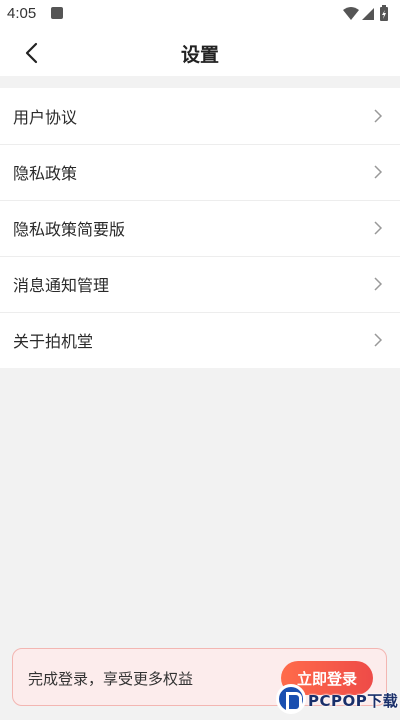 This screenshot has width=400, height=720. I want to click on menu-item-label: 关于拍机堂, so click(53, 341).